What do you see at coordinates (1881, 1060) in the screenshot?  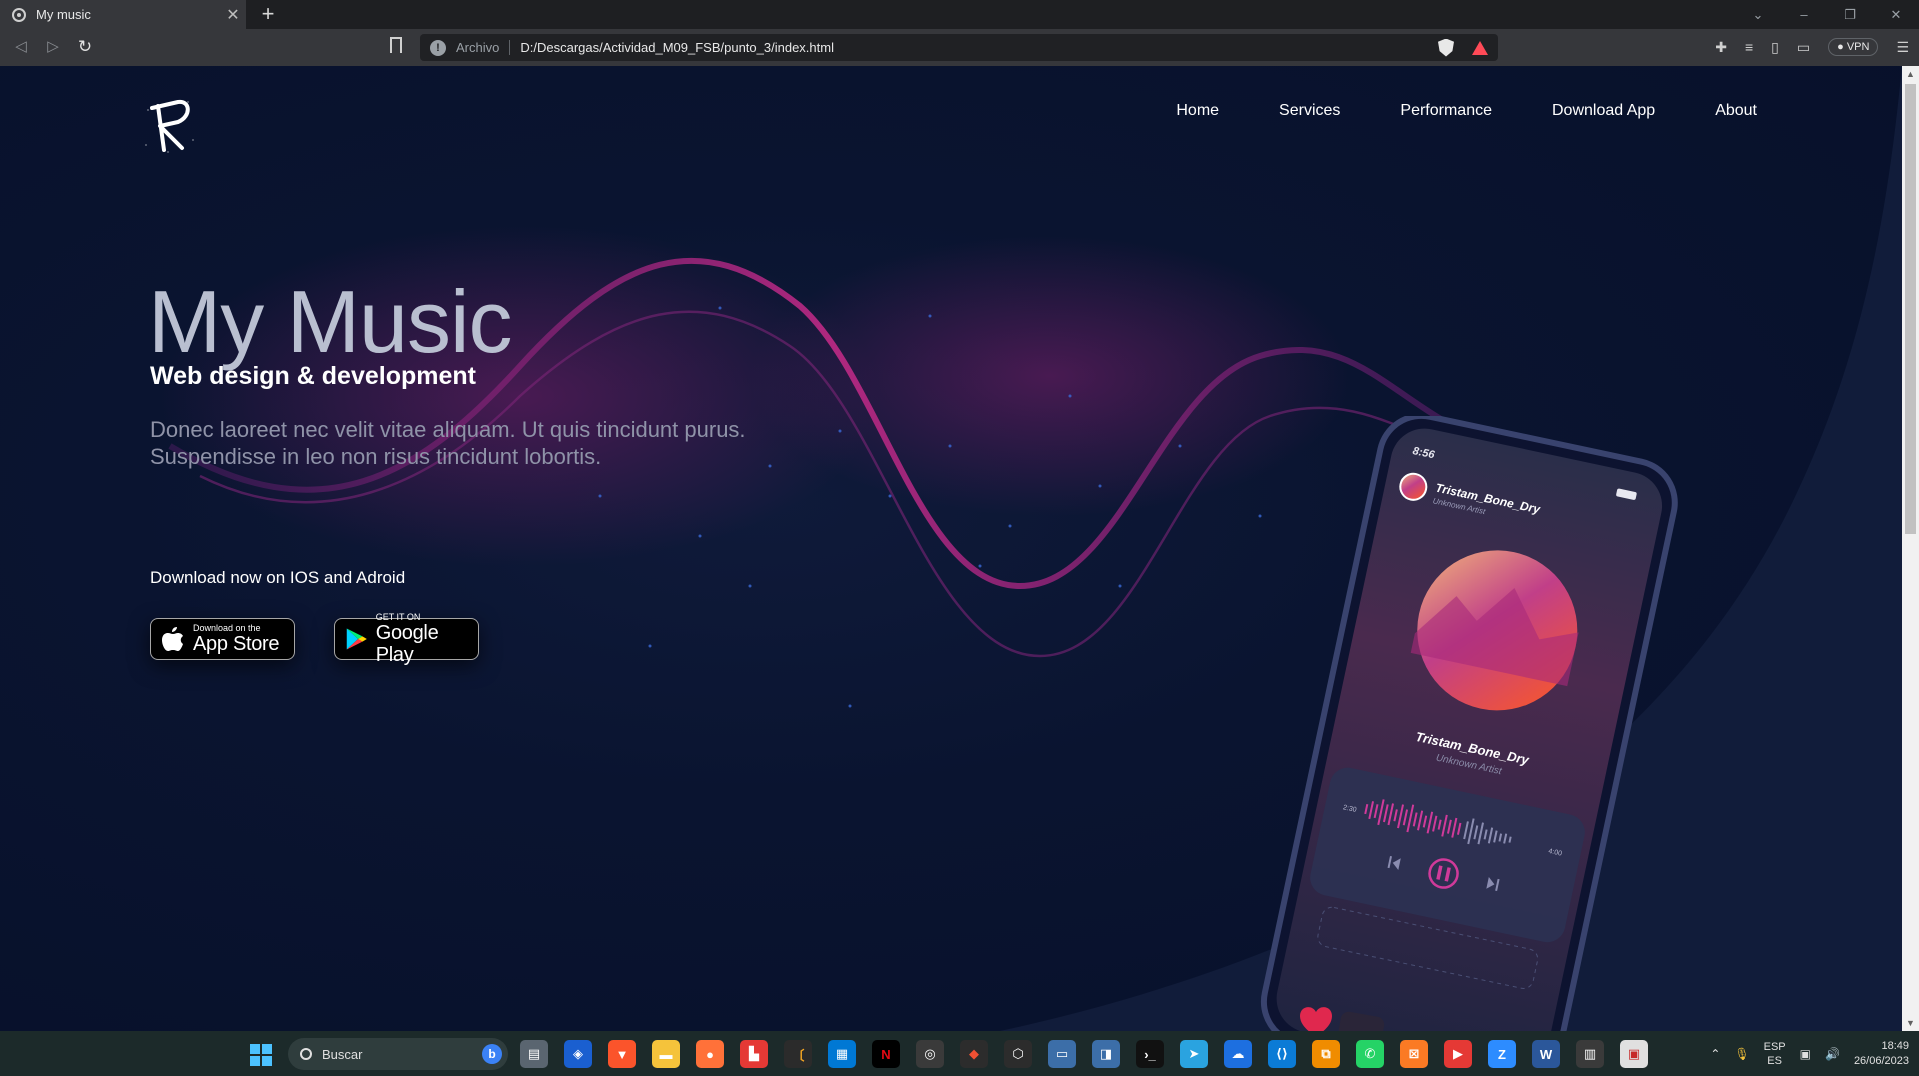 I see `clock-date: 26/06/2023` at bounding box center [1881, 1060].